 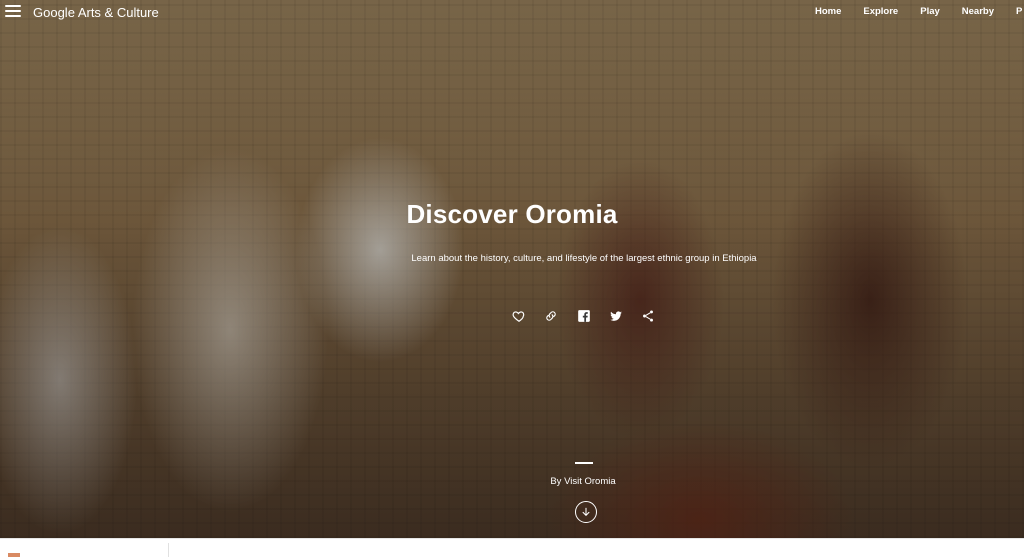 What do you see at coordinates (520, 316) in the screenshot?
I see `heart-icon` at bounding box center [520, 316].